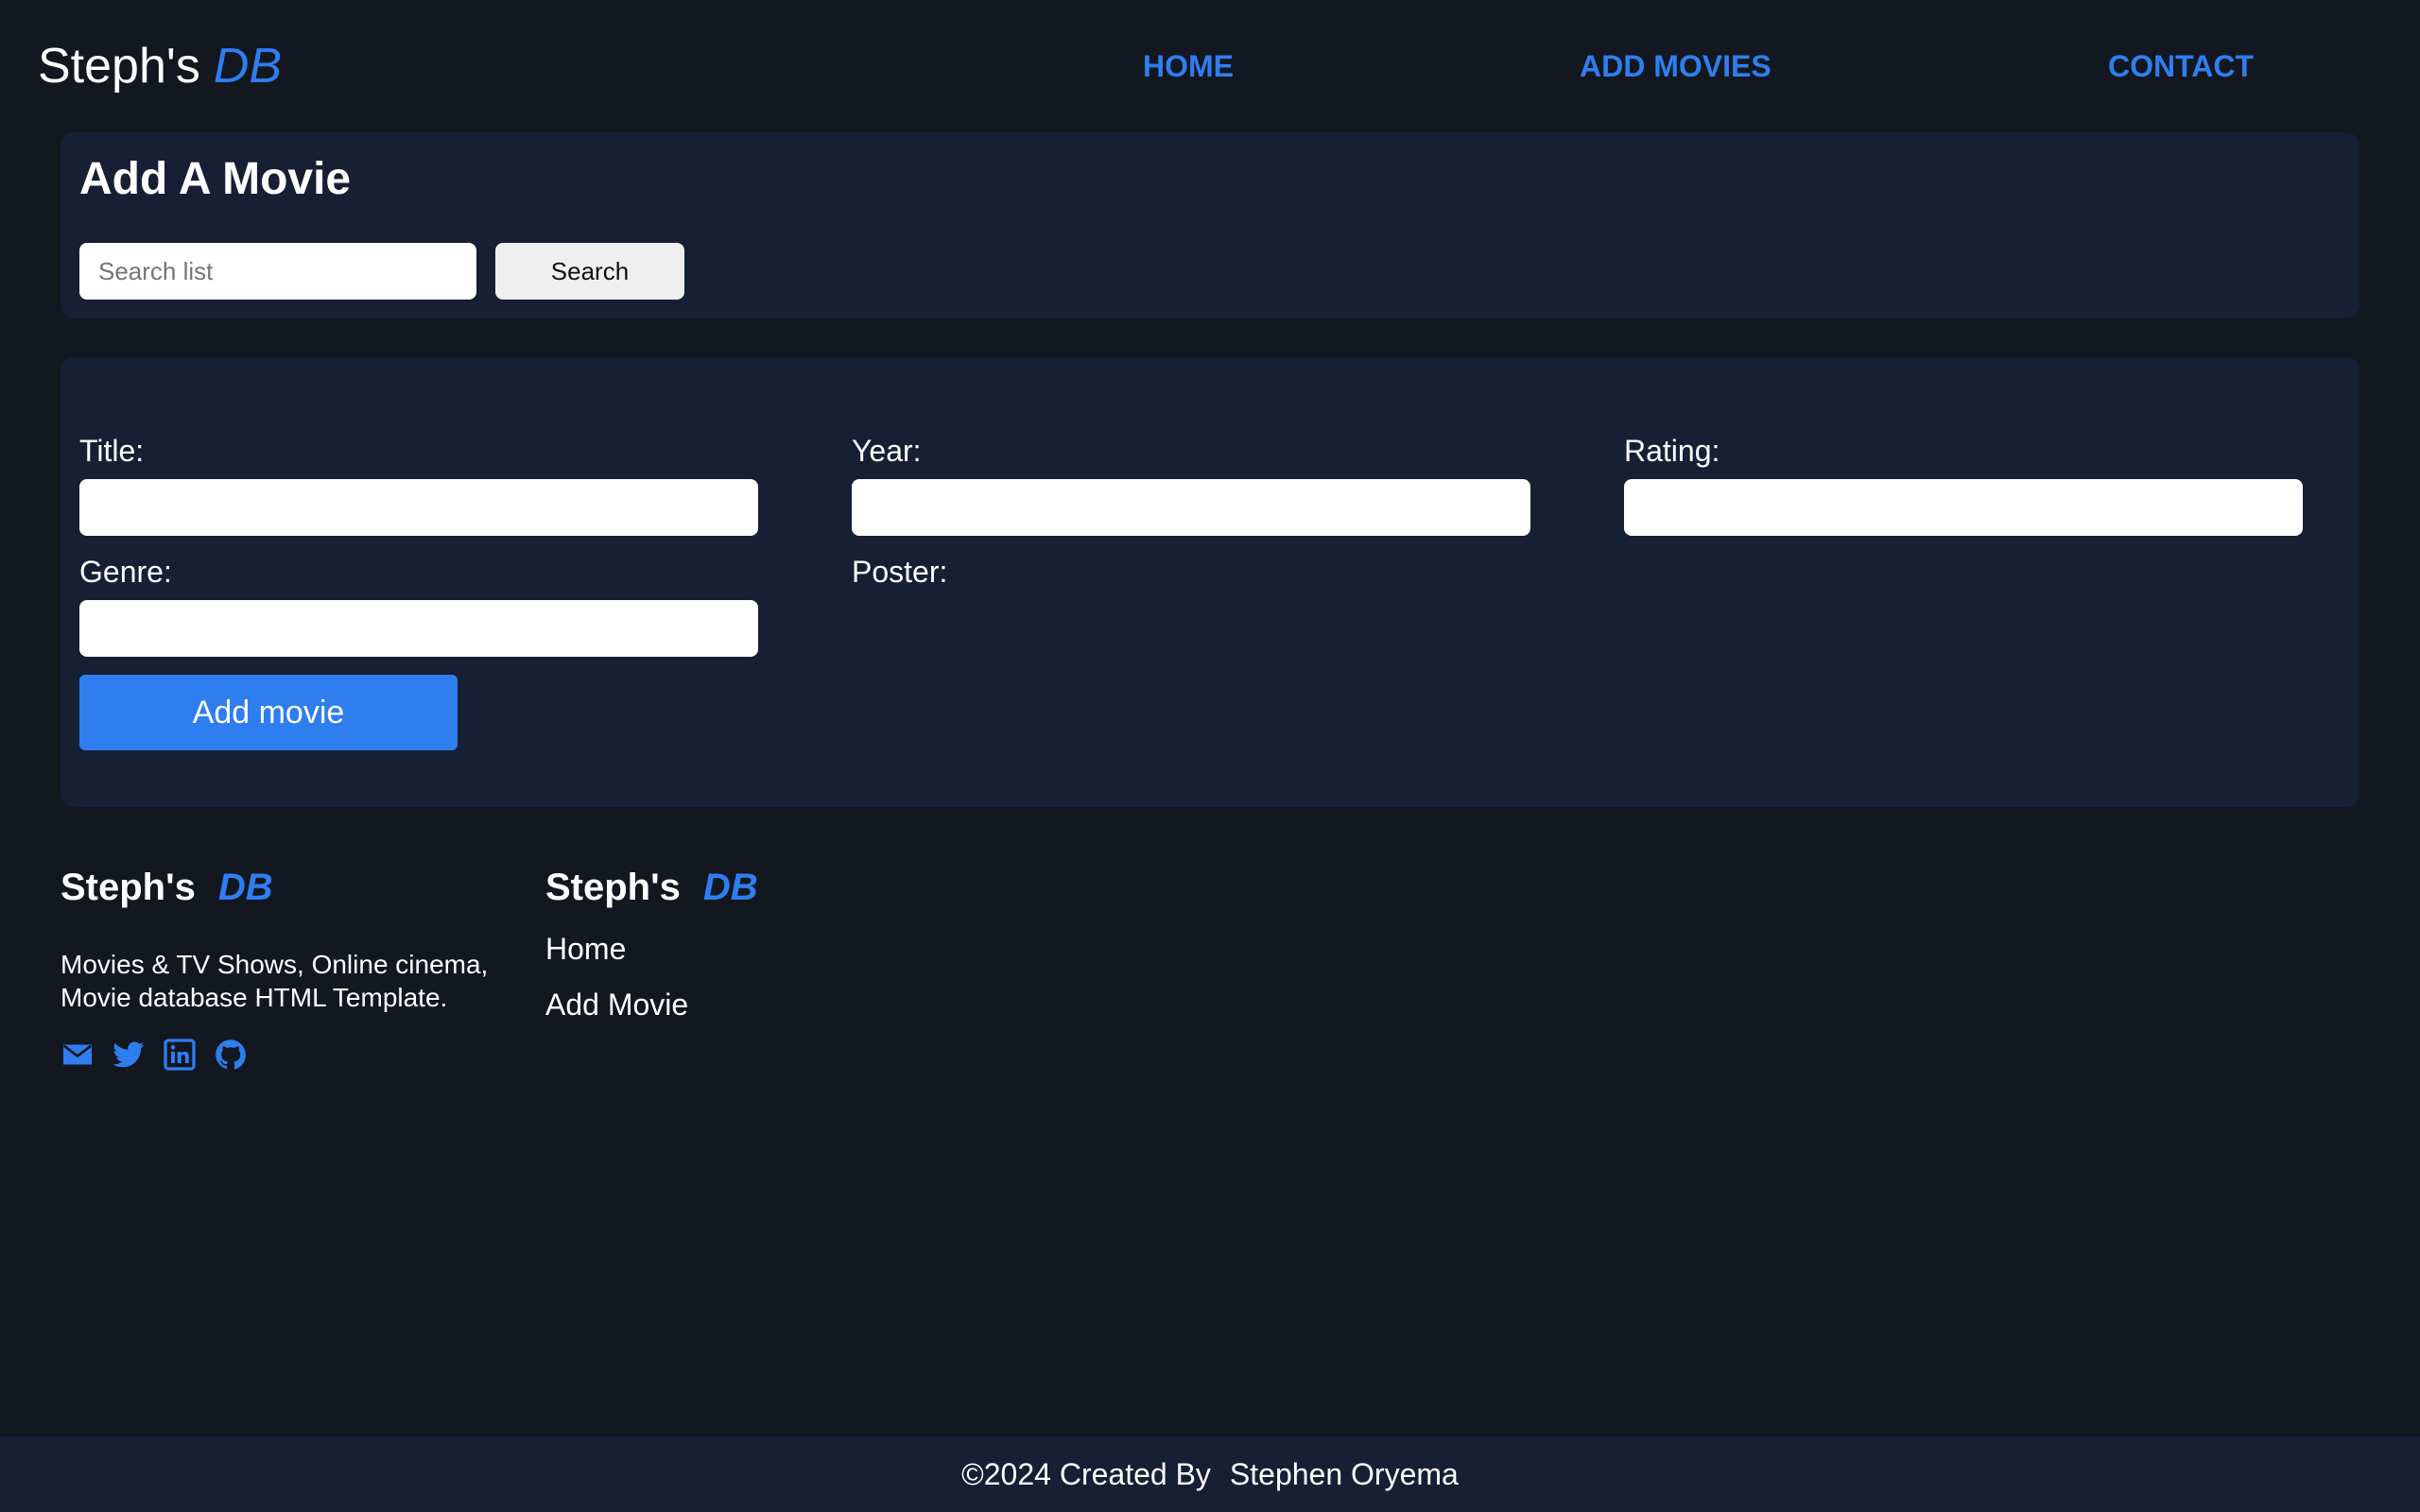  I want to click on logo-main-text: Steph's, so click(119, 66).